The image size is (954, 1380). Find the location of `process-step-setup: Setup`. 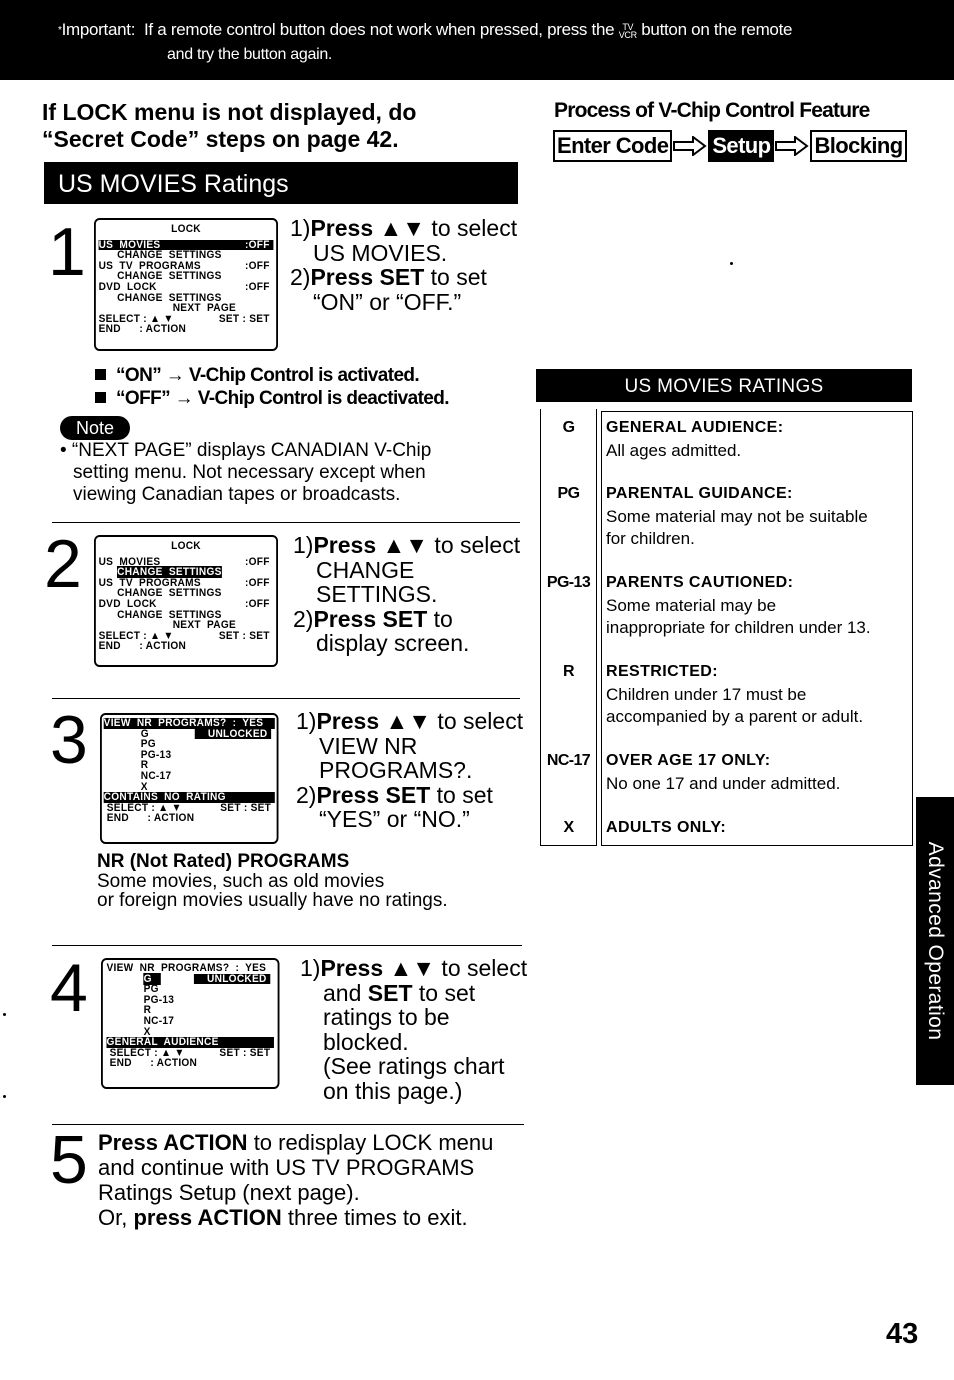

process-step-setup: Setup is located at coordinates (741, 146).